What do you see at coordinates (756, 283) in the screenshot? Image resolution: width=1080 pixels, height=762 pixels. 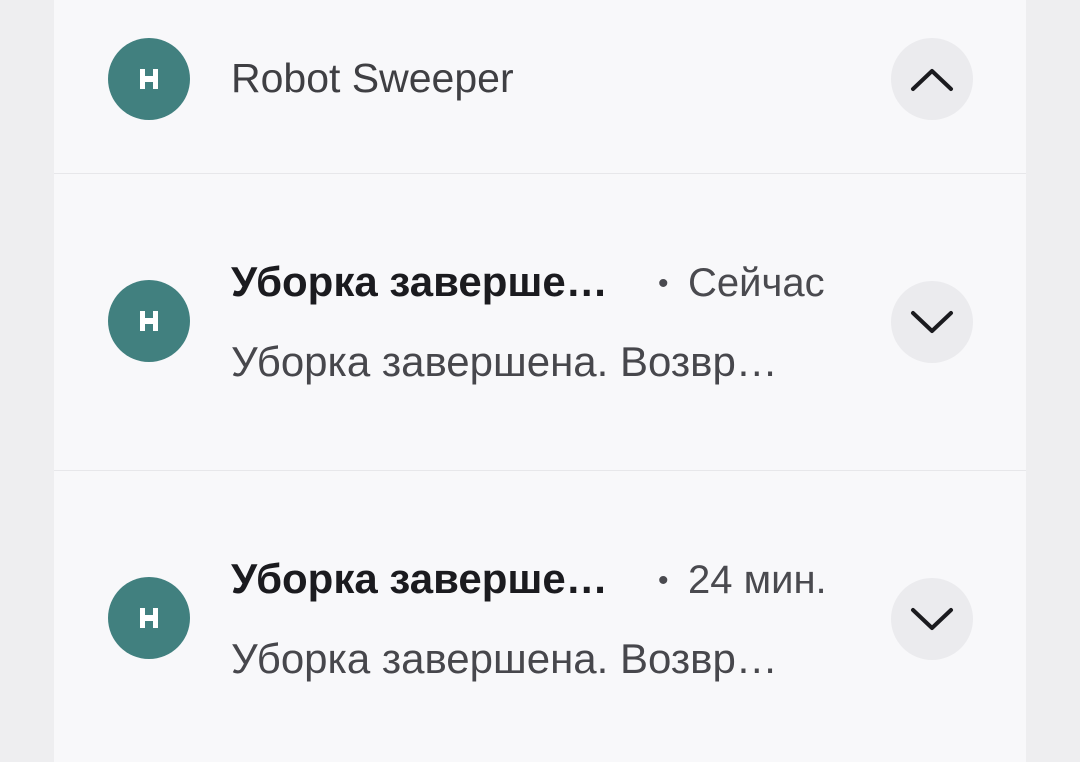 I see `notification-time: Сейчас` at bounding box center [756, 283].